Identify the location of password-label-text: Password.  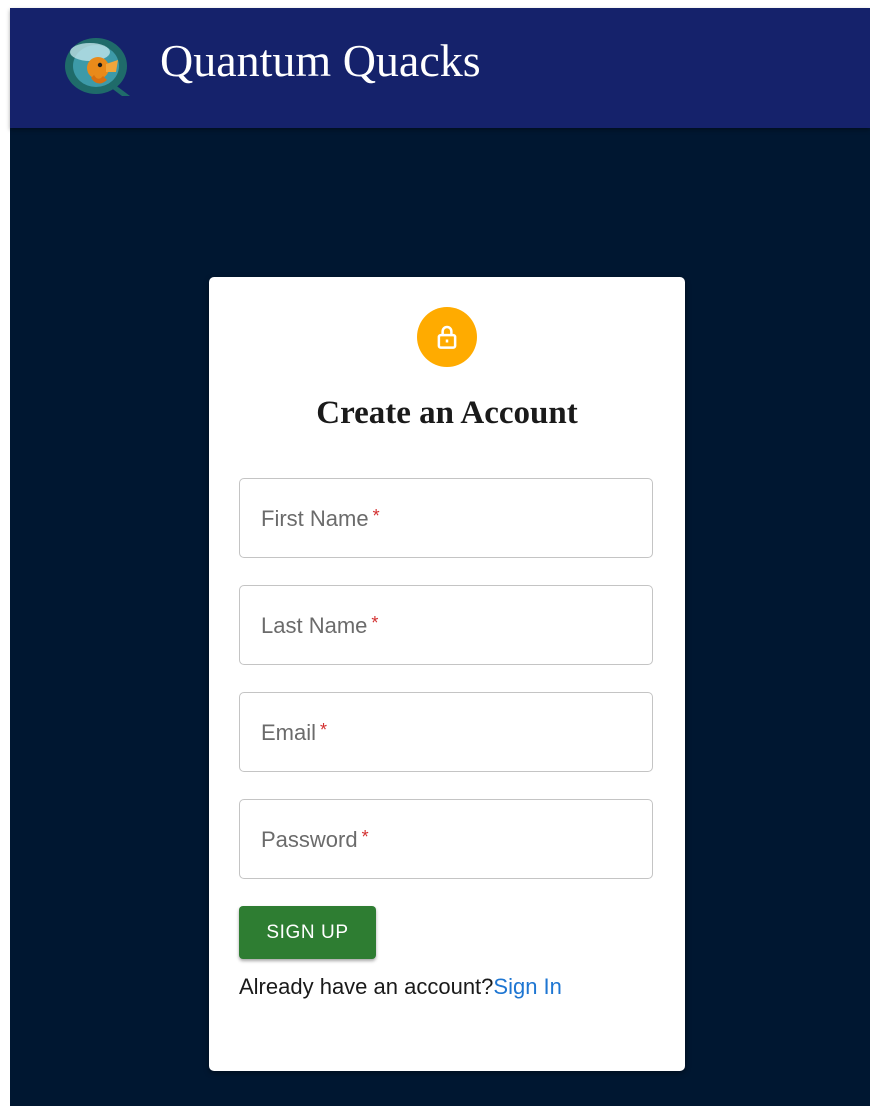
(309, 839).